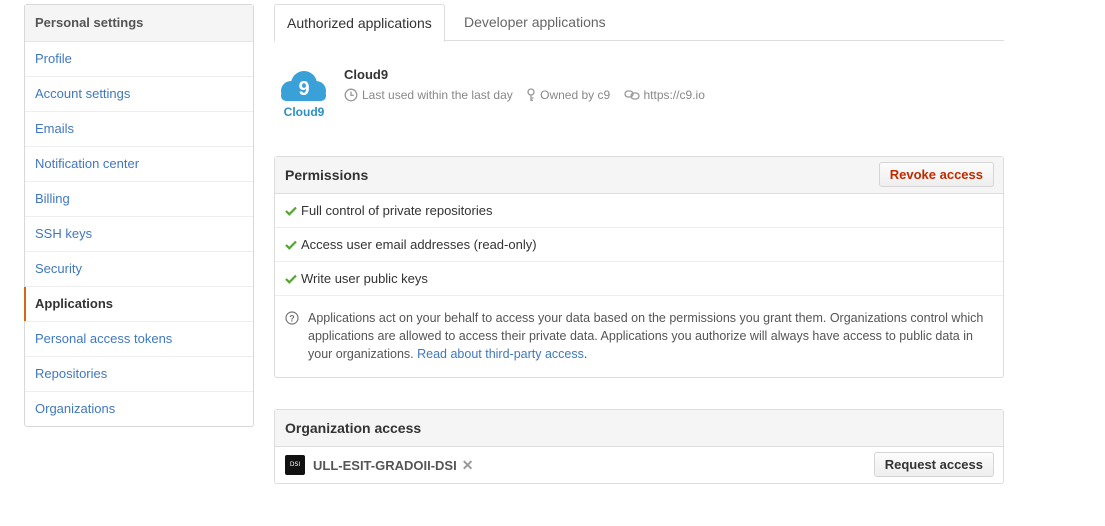 The width and height of the screenshot is (1105, 526). Describe the element at coordinates (575, 95) in the screenshot. I see `owner-text: Owned by c9` at that location.